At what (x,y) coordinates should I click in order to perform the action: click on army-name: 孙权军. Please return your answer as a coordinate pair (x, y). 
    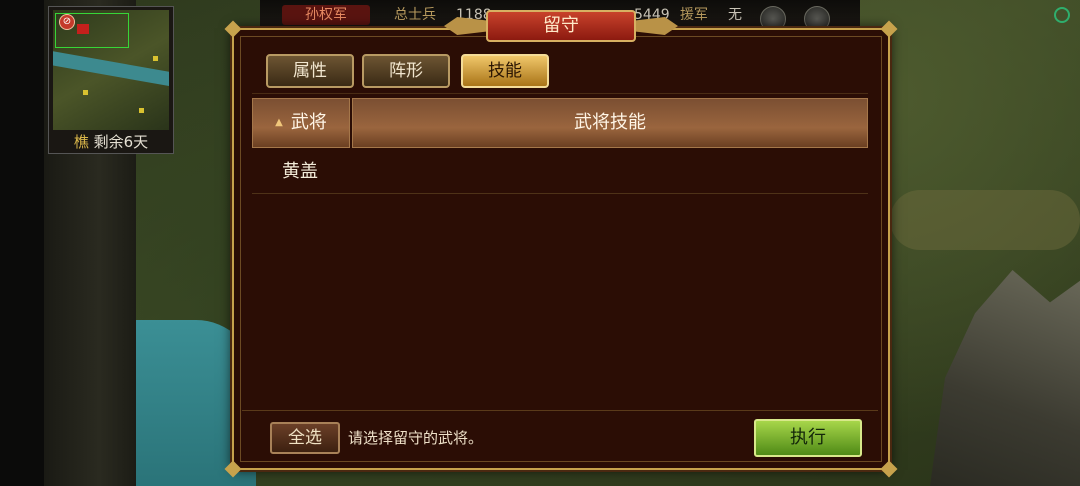
    Looking at the image, I should click on (326, 15).